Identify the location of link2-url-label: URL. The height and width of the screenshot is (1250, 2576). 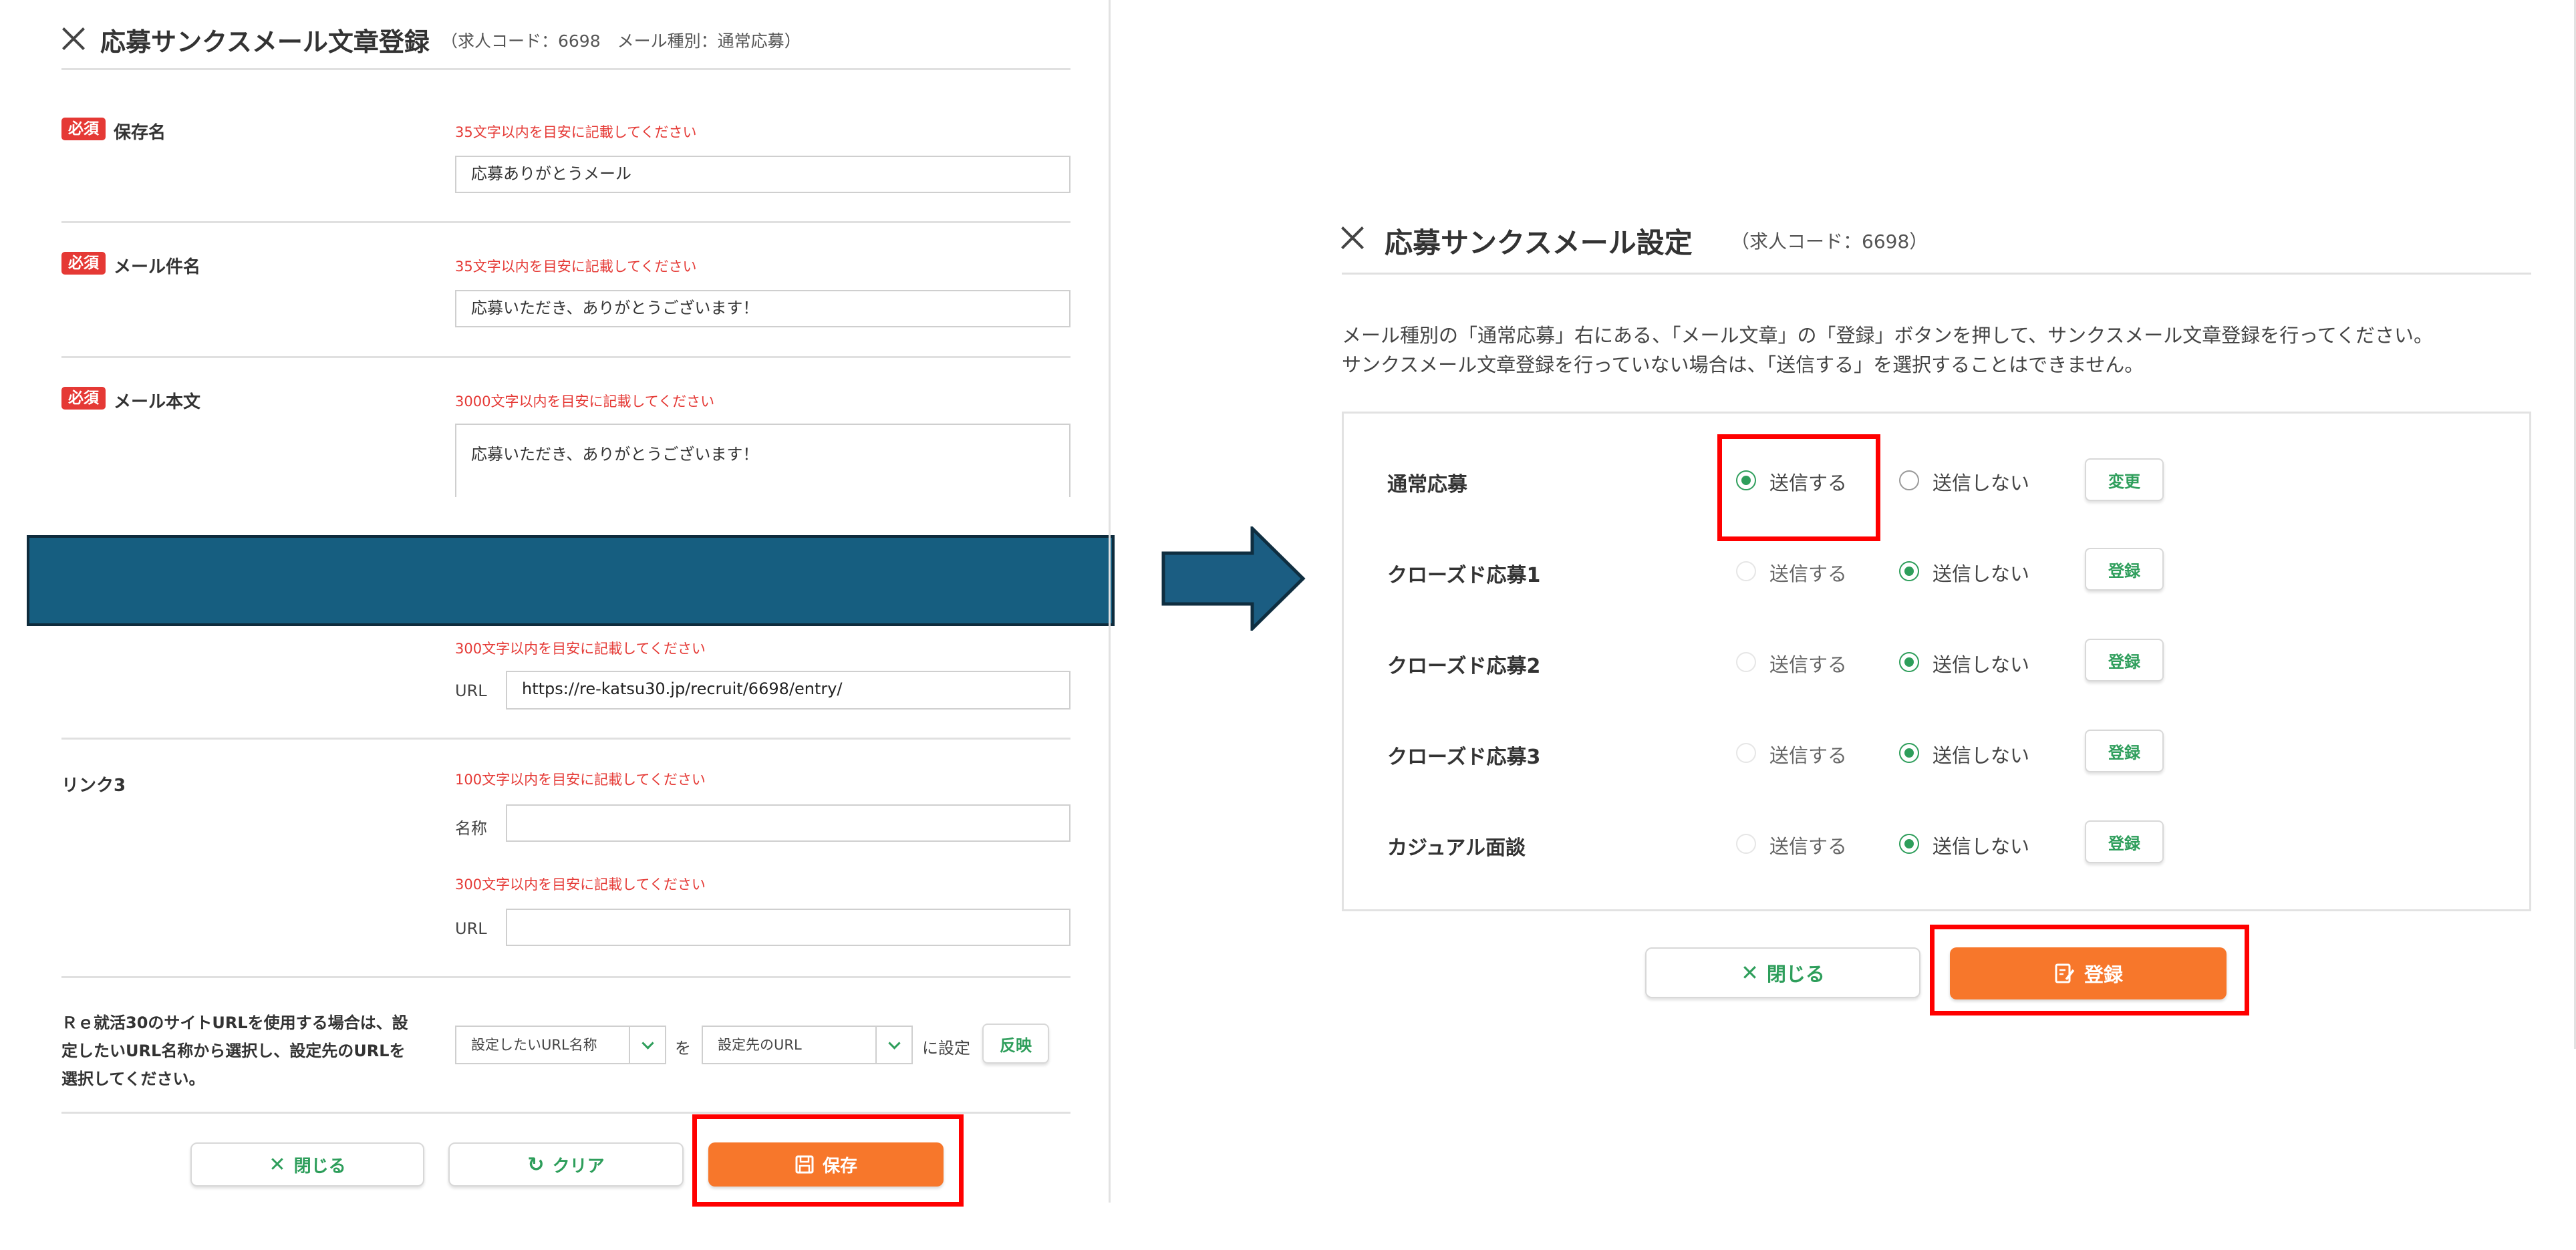
(471, 690).